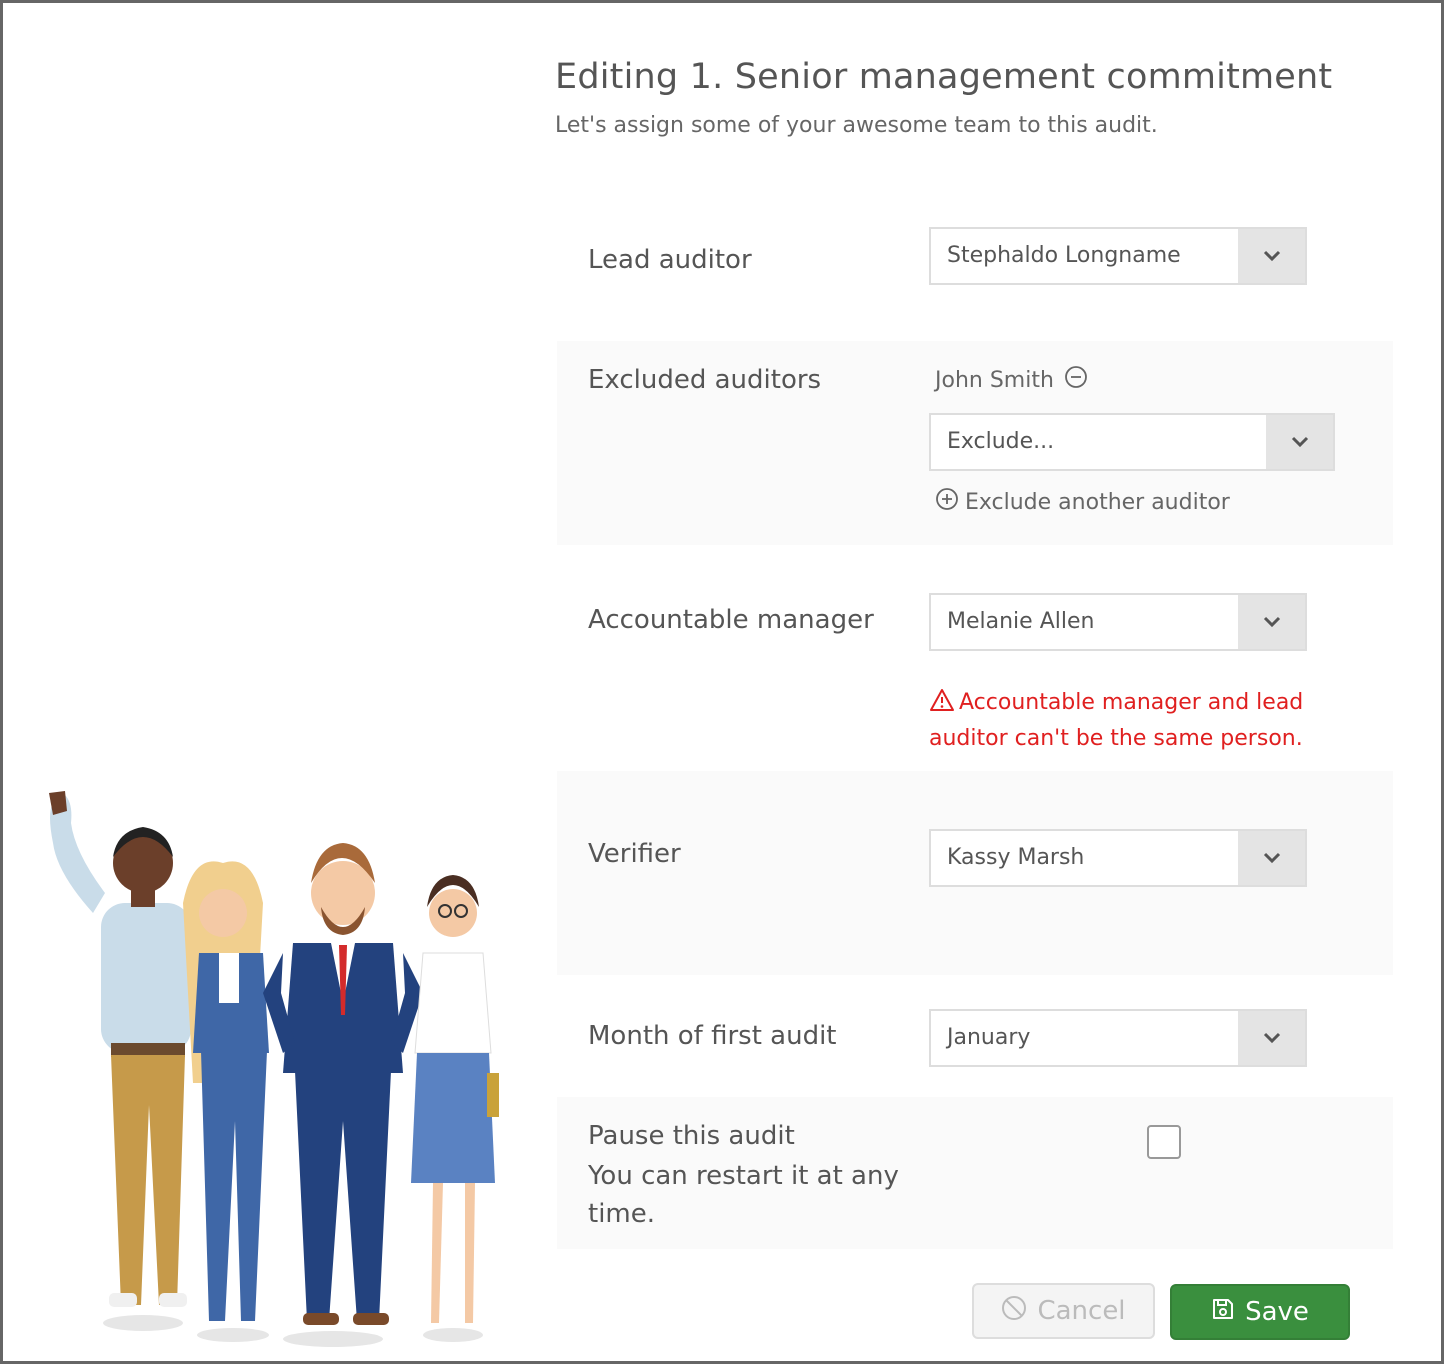 The height and width of the screenshot is (1364, 1444). What do you see at coordinates (731, 620) in the screenshot?
I see `accountable-manager-label: Accountable manager` at bounding box center [731, 620].